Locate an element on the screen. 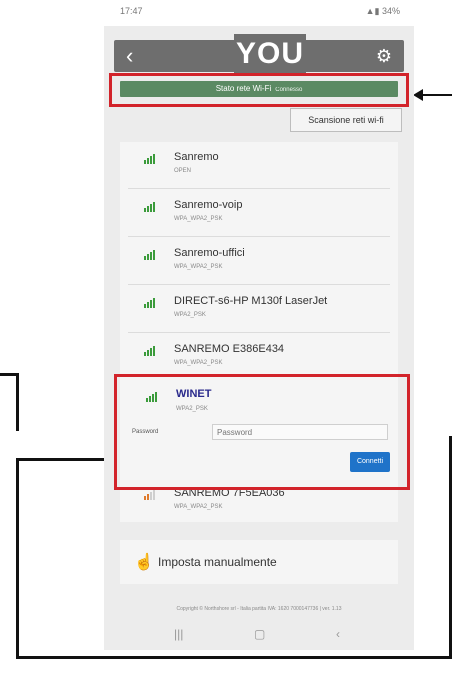 The height and width of the screenshot is (680, 452). signal-status-icon: ▲▮ is located at coordinates (373, 11).